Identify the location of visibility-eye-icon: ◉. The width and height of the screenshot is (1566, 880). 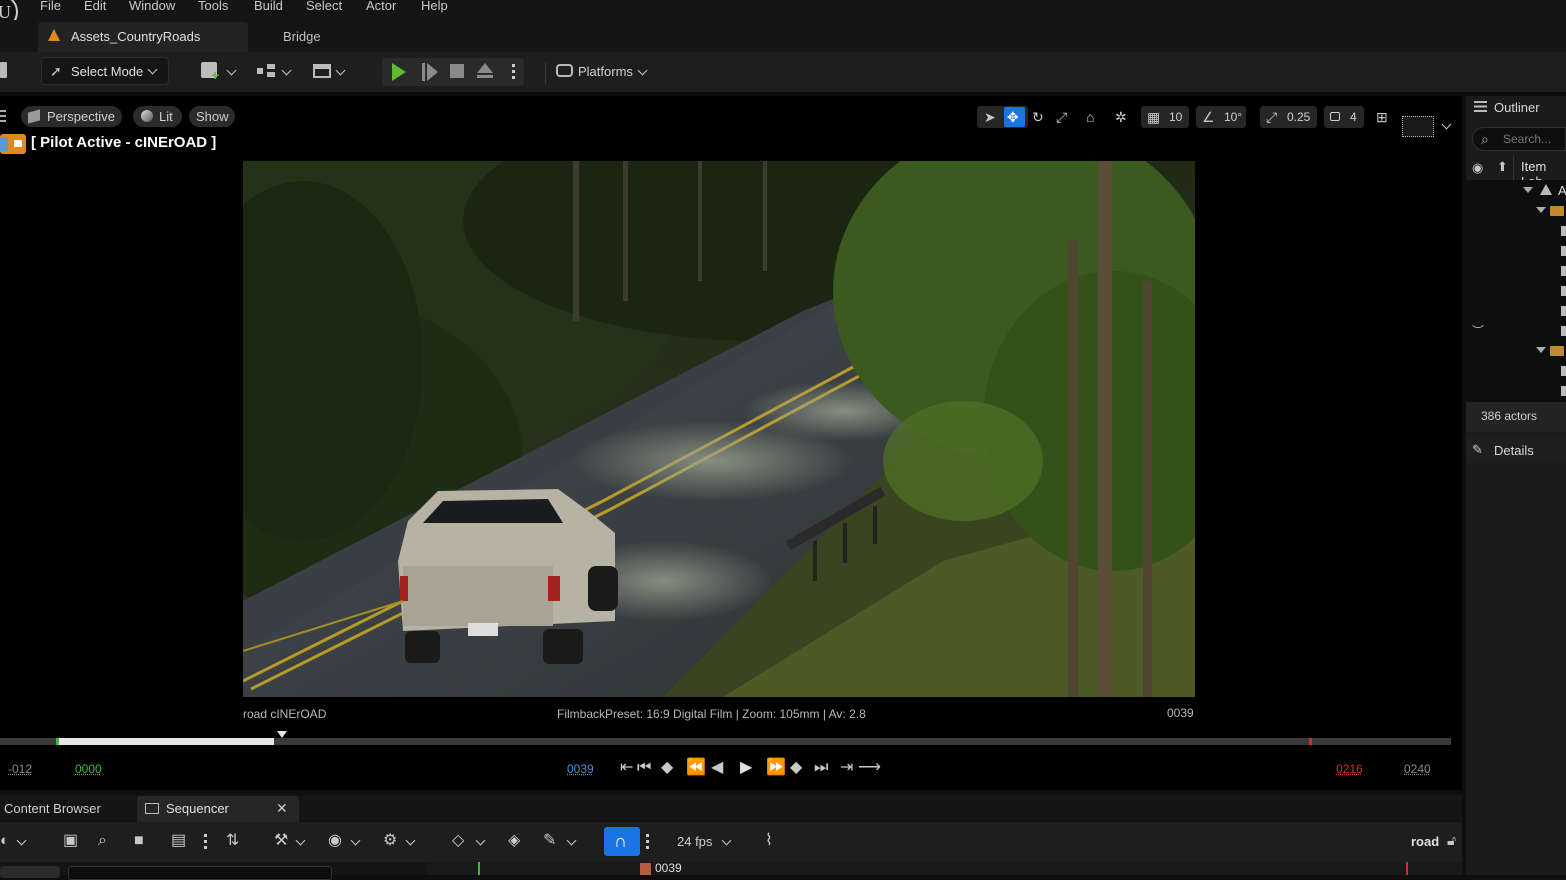
(1477, 168).